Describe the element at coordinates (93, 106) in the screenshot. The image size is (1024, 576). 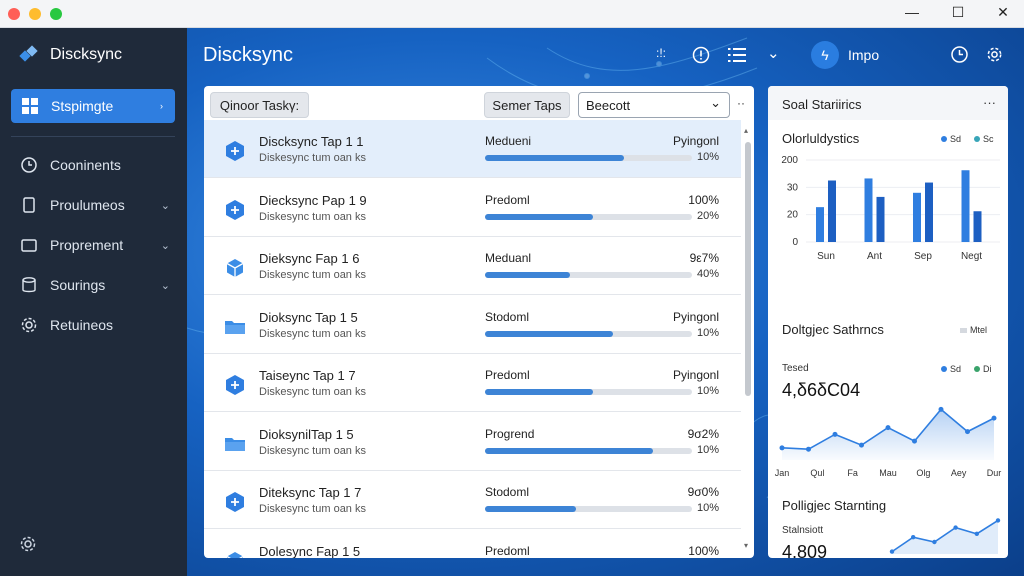
I see `sidebar-item-active: Stspimgte ›` at that location.